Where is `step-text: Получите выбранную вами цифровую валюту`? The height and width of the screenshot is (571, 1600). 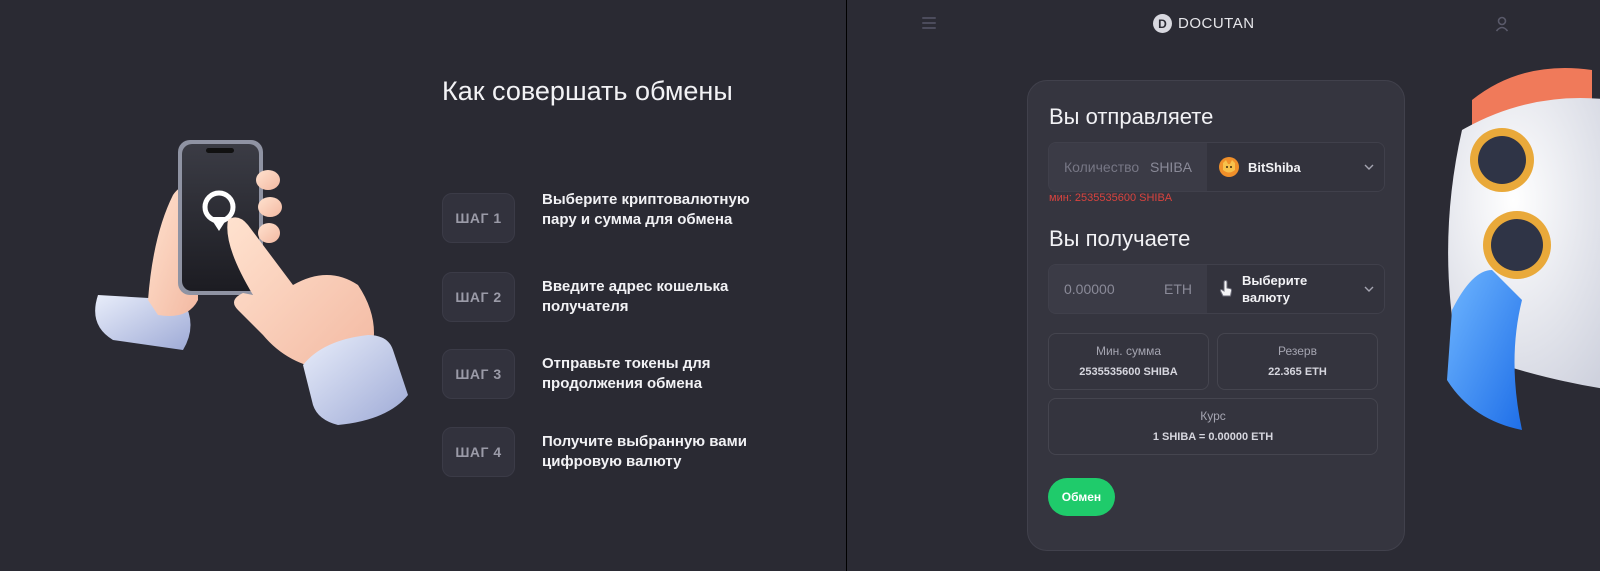 step-text: Получите выбранную вами цифровую валюту is located at coordinates (644, 451).